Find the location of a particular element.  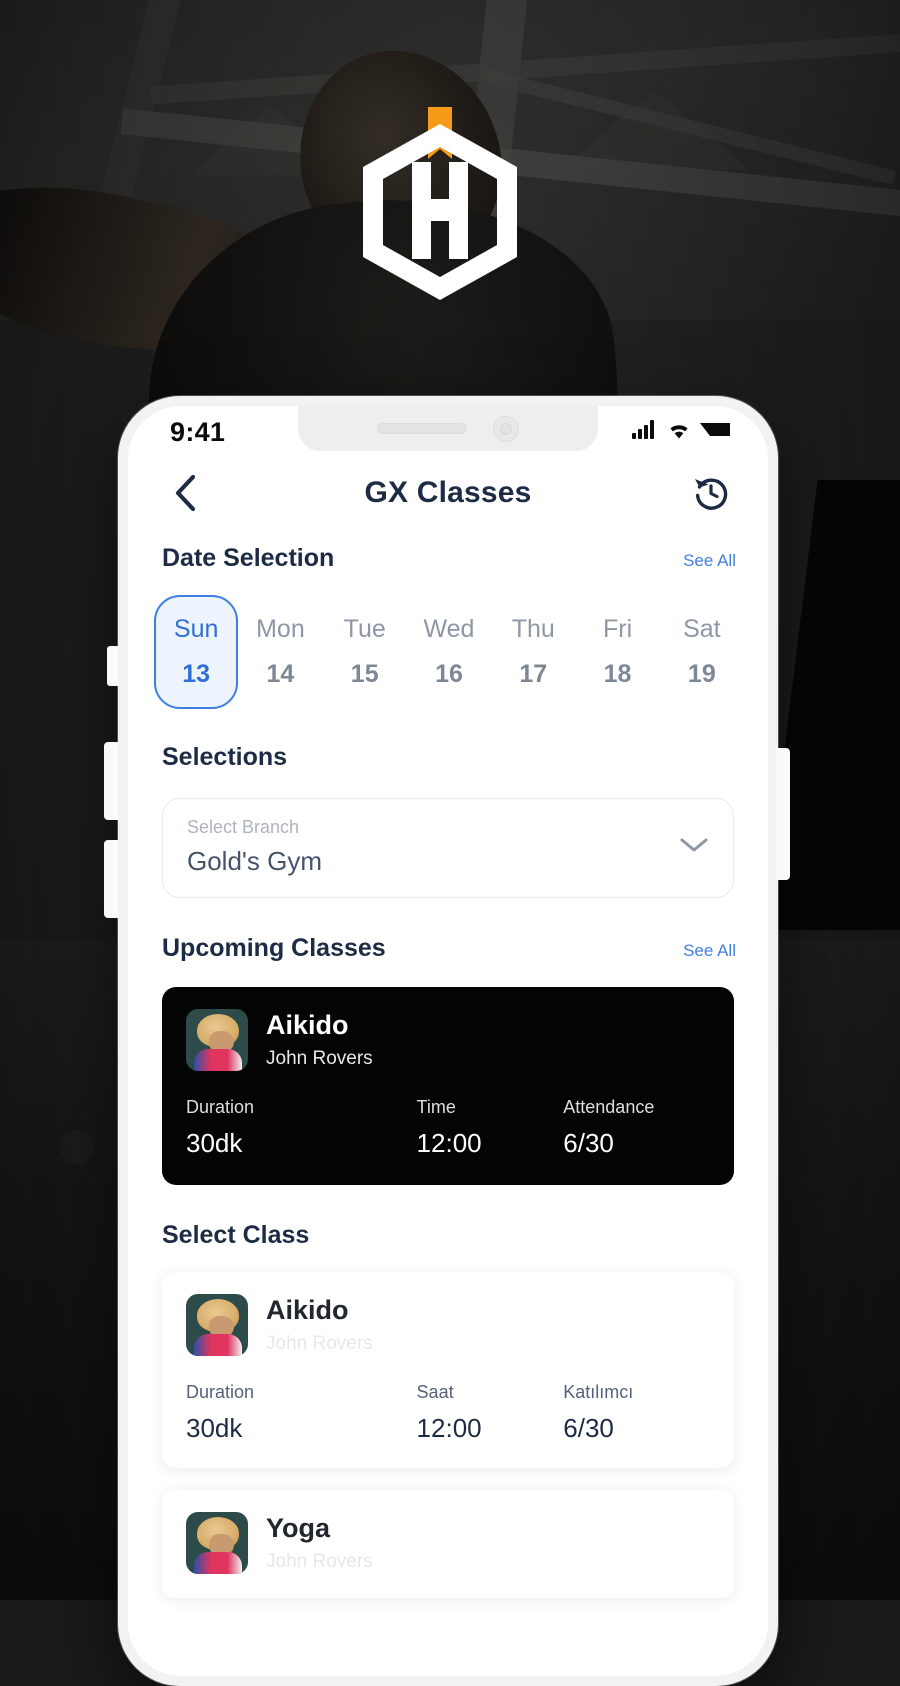

wifi-icon is located at coordinates (679, 432).